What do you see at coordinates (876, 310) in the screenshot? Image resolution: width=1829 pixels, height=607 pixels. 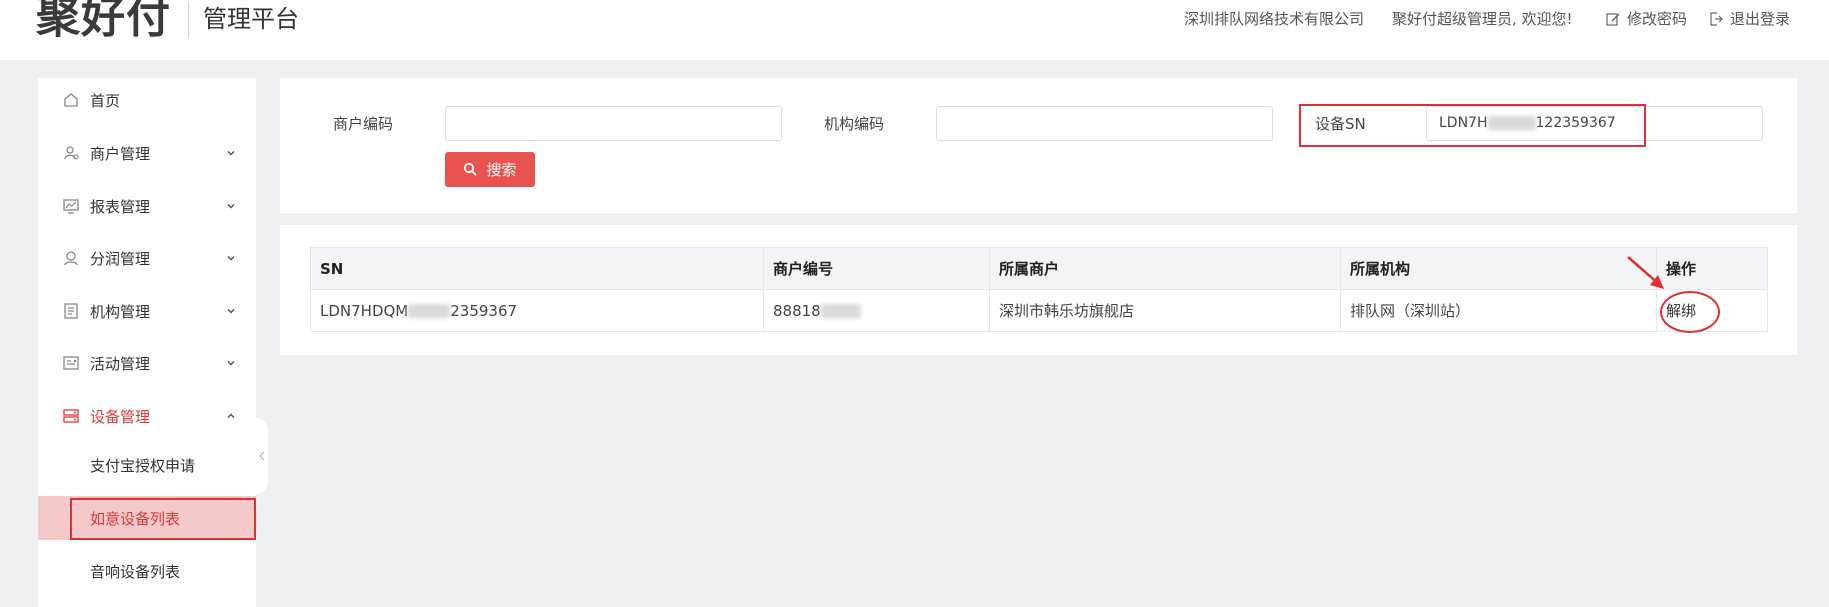 I see `cell-merchant-no: 88818` at bounding box center [876, 310].